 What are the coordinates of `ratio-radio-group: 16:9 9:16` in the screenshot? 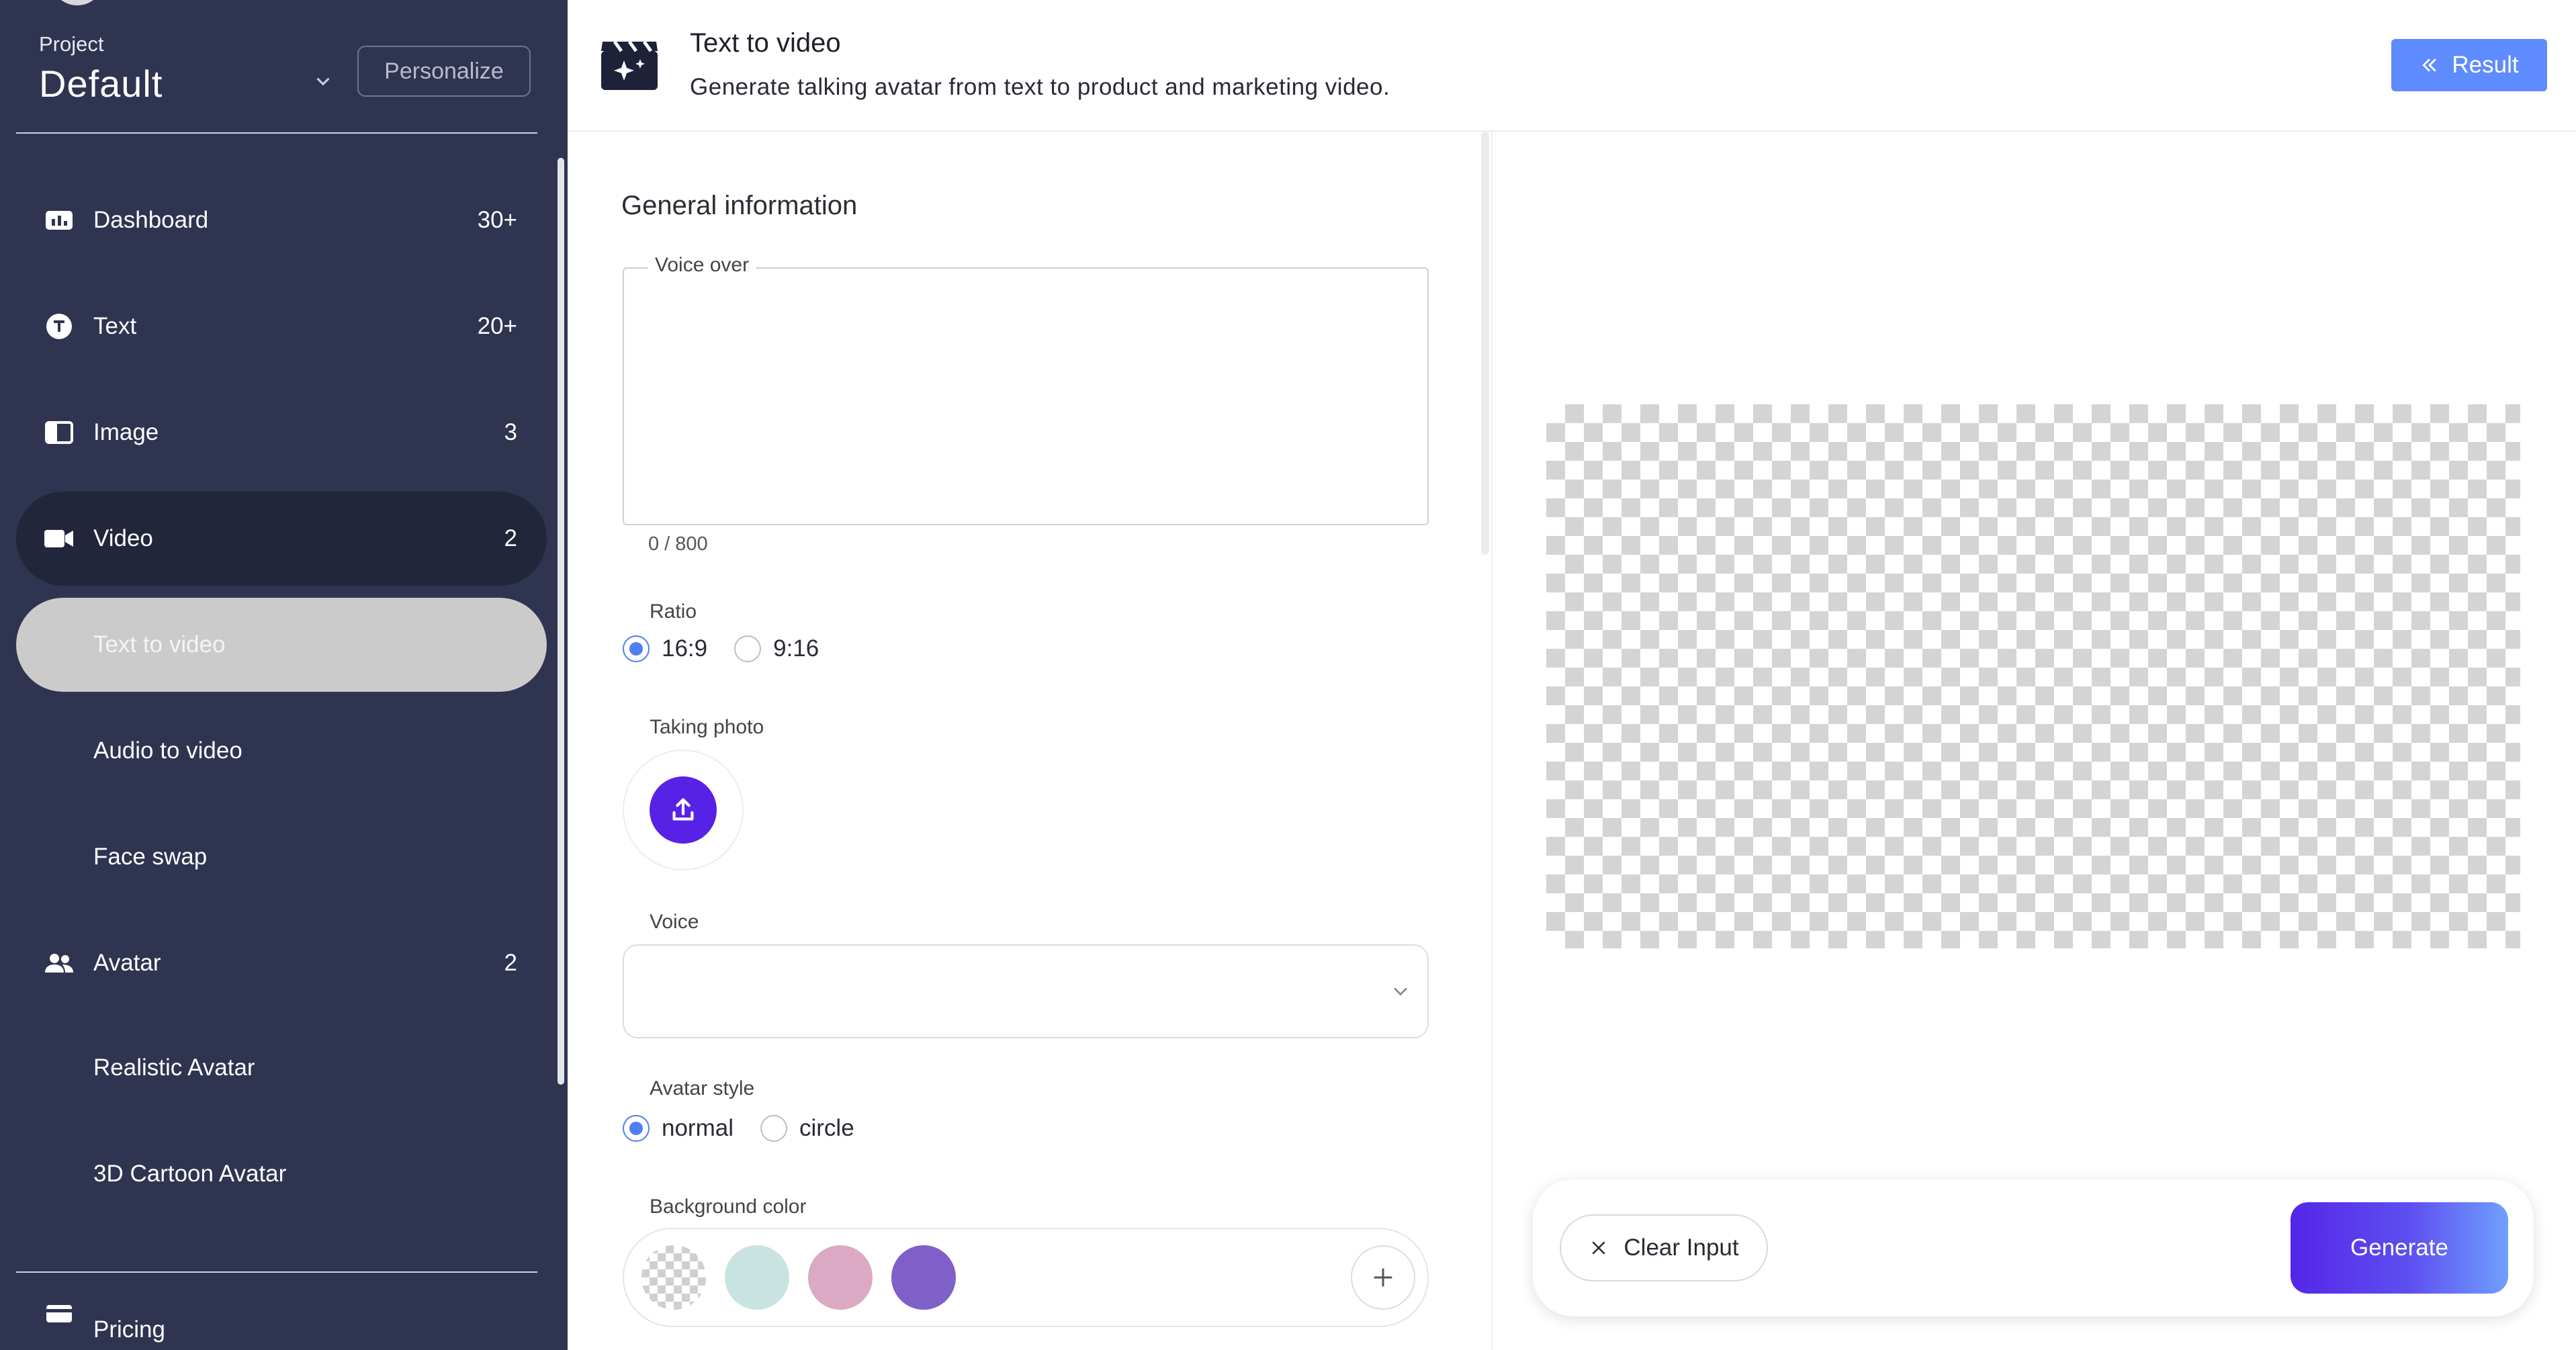 It's located at (721, 649).